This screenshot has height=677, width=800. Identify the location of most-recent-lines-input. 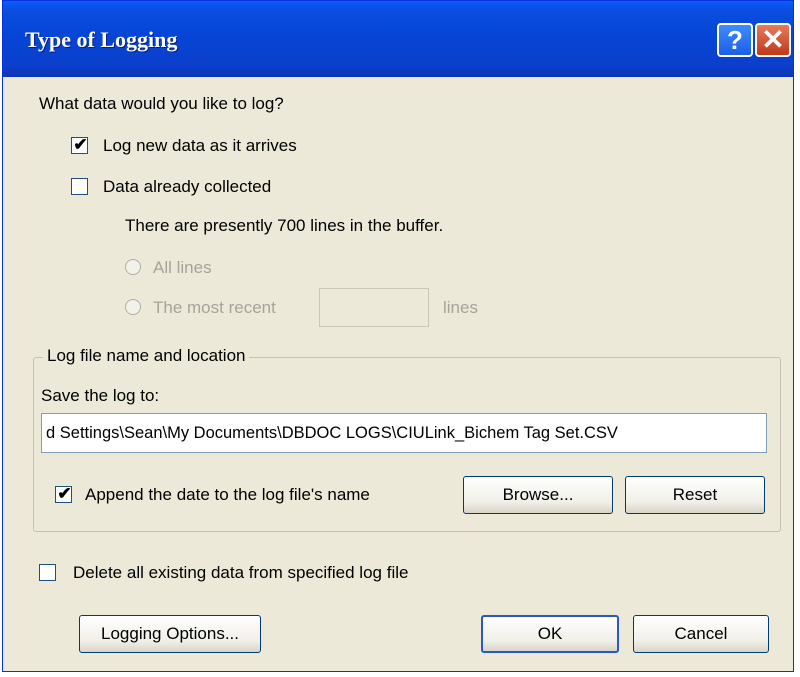
(374, 307).